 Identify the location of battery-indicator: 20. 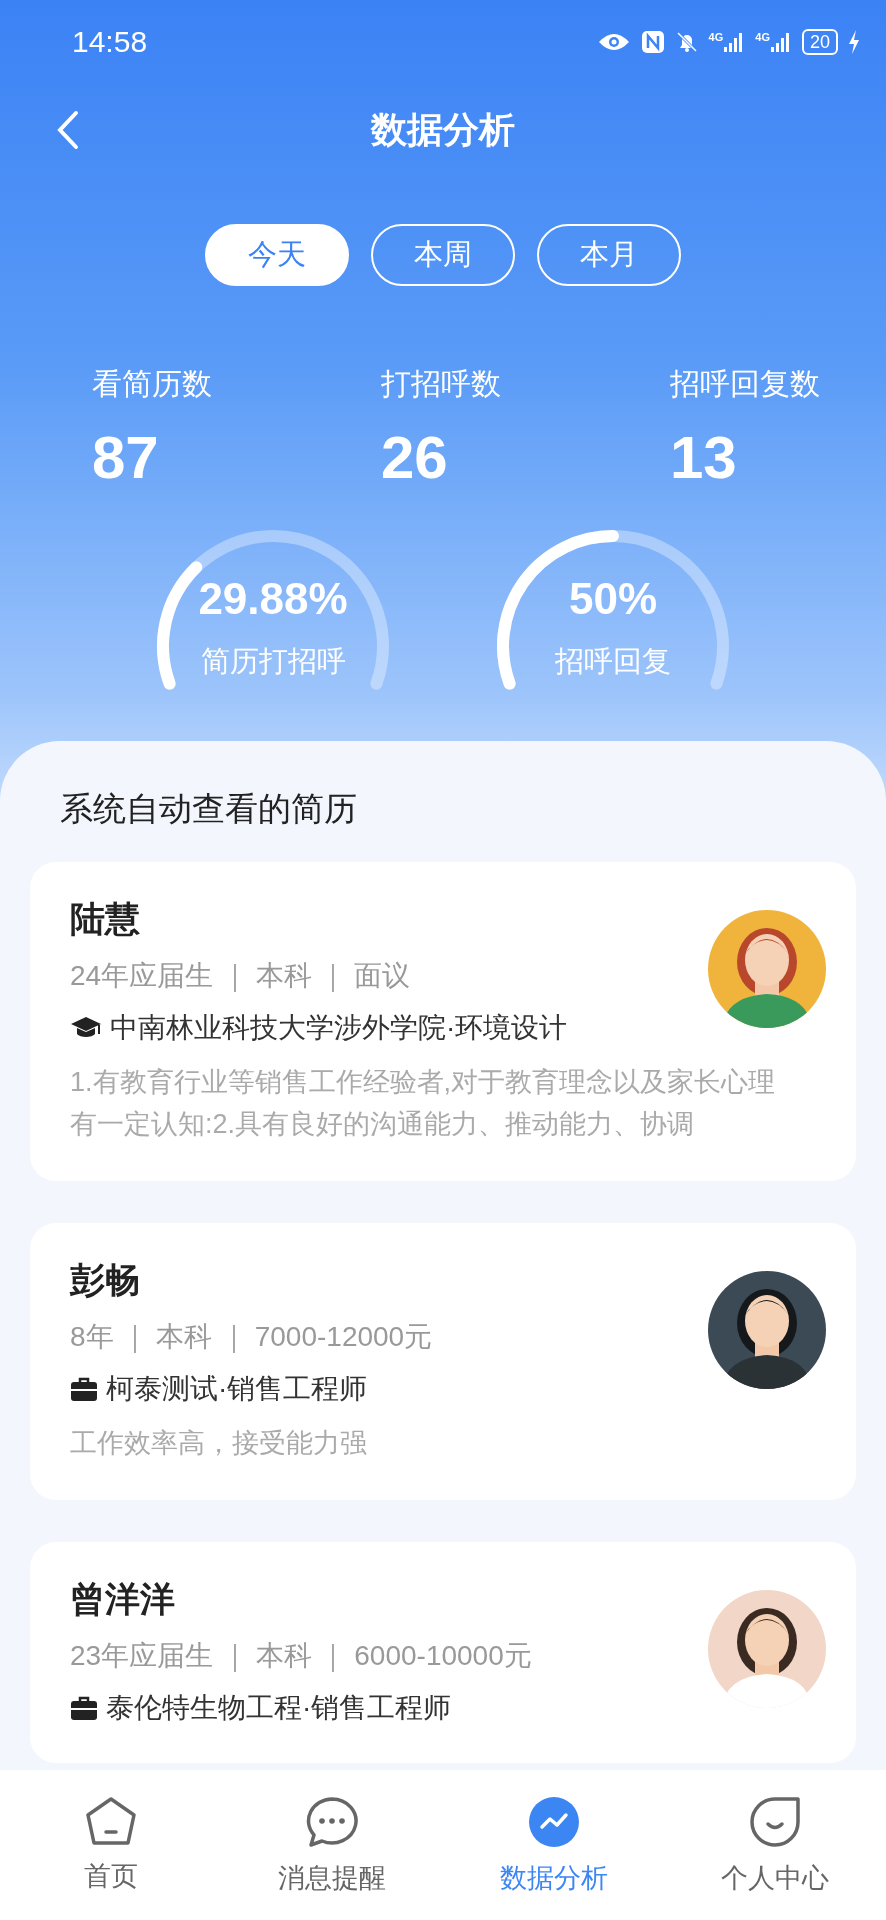
(819, 42).